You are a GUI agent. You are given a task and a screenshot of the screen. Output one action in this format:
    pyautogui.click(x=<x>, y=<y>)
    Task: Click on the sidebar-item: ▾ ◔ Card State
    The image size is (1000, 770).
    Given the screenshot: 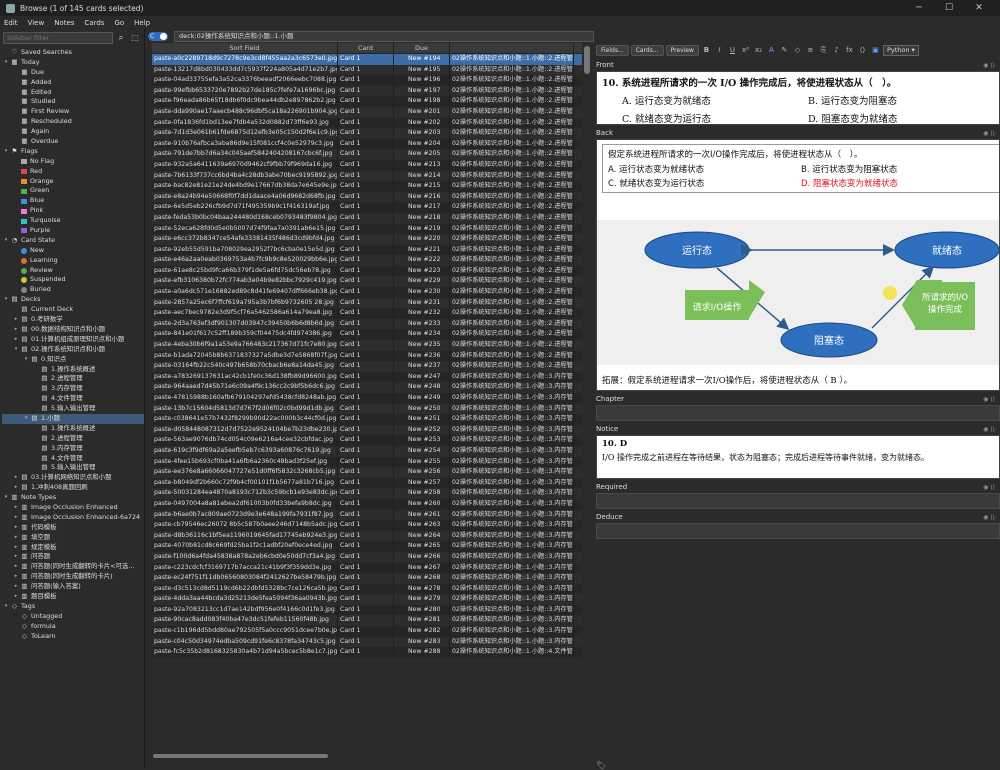 What is the action you would take?
    pyautogui.click(x=73, y=241)
    